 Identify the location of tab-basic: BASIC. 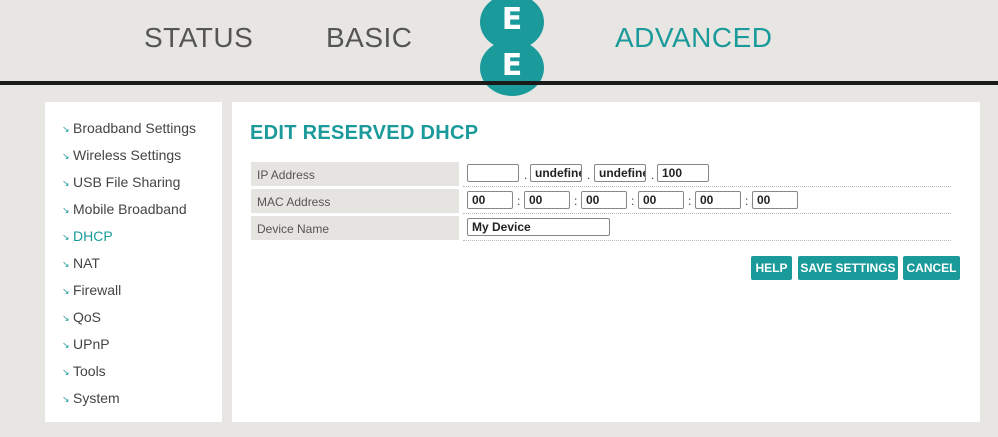
(369, 38).